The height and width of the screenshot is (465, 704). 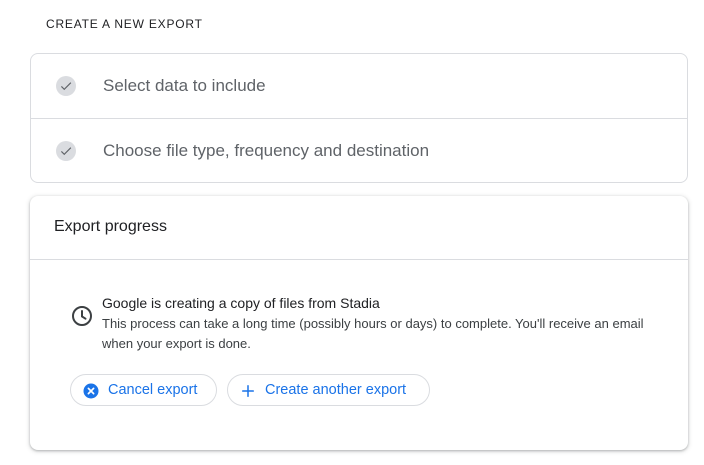 I want to click on create-another-export-label: Create another export, so click(x=336, y=390).